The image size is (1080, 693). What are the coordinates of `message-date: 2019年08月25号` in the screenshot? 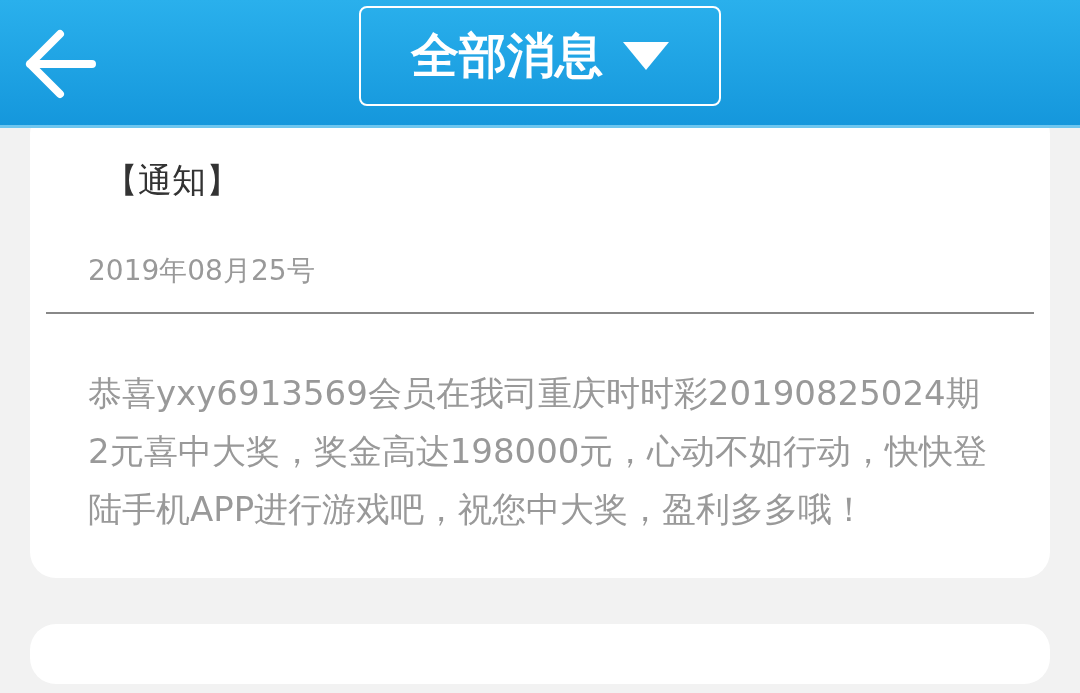 It's located at (202, 271).